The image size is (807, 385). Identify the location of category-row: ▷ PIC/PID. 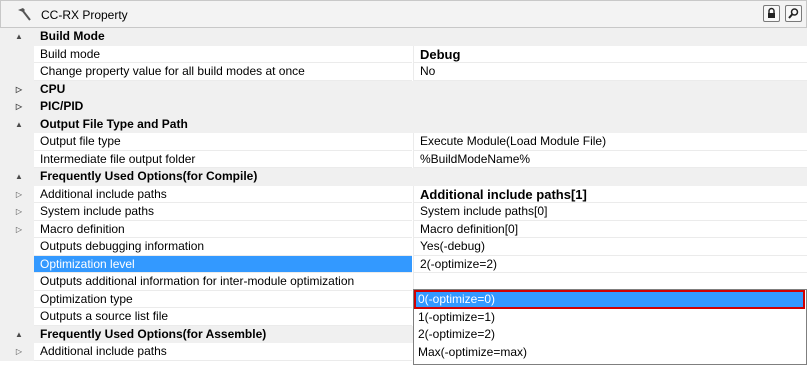
(403, 107).